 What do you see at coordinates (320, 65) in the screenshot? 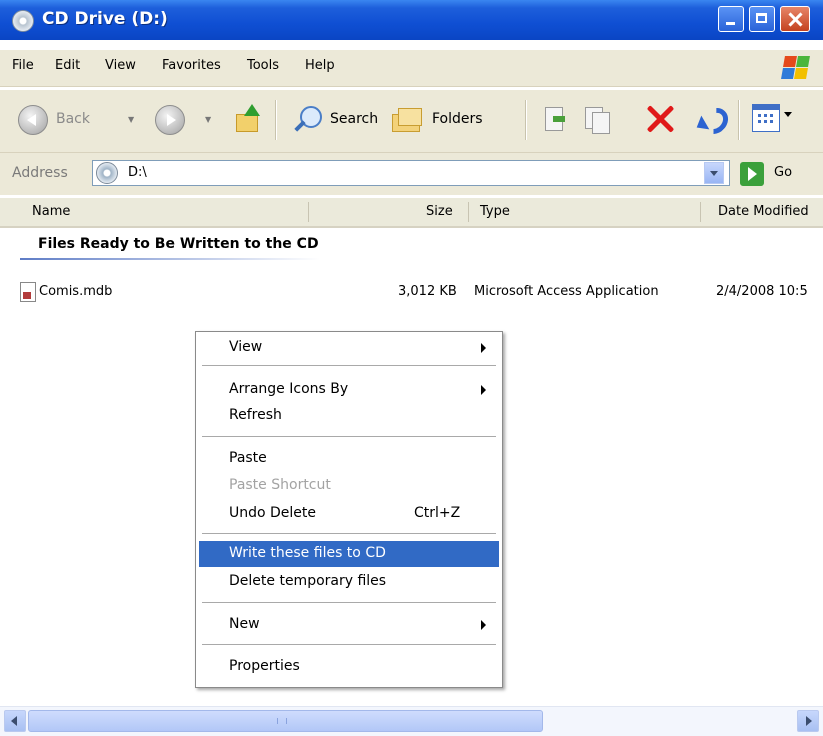
I see `menu-help: Help` at bounding box center [320, 65].